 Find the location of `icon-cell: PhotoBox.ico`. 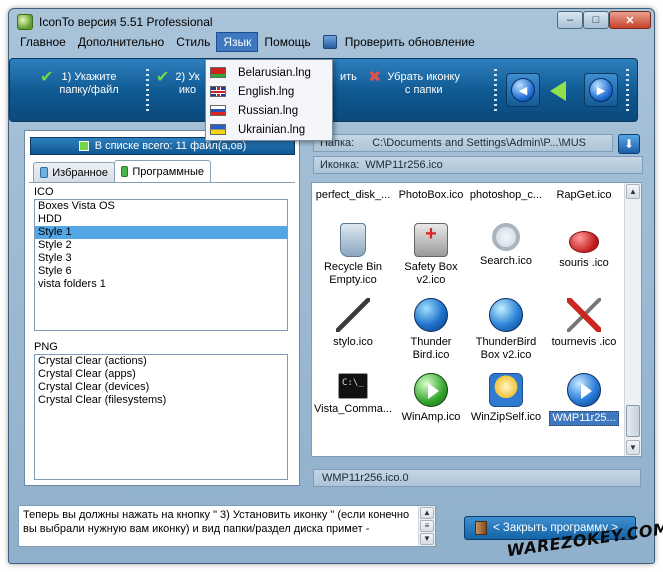

icon-cell: PhotoBox.ico is located at coordinates (431, 195).